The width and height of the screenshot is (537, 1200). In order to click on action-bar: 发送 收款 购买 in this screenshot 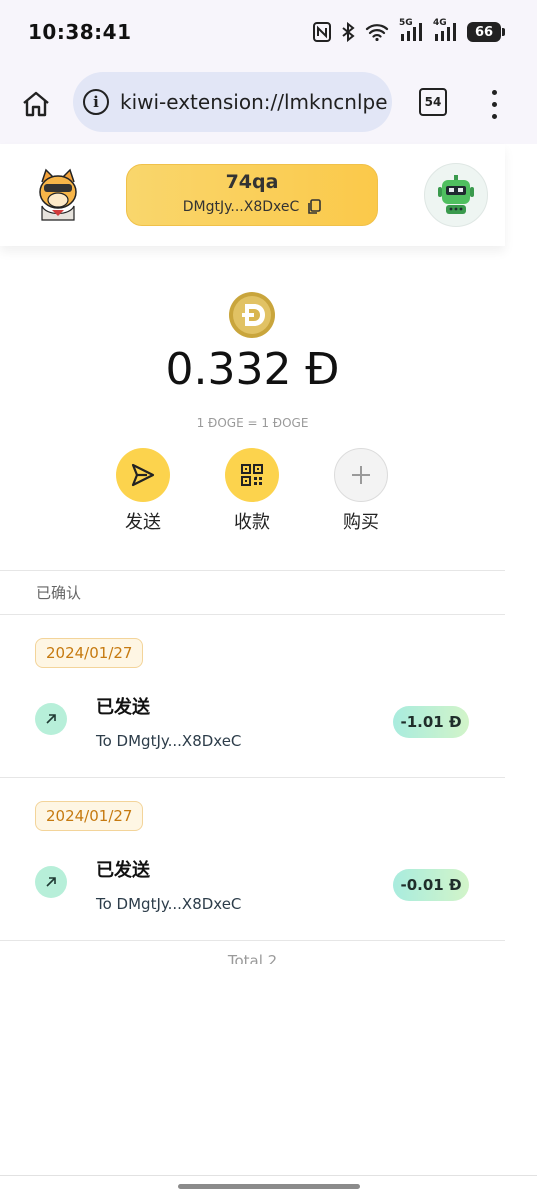, I will do `click(252, 493)`.